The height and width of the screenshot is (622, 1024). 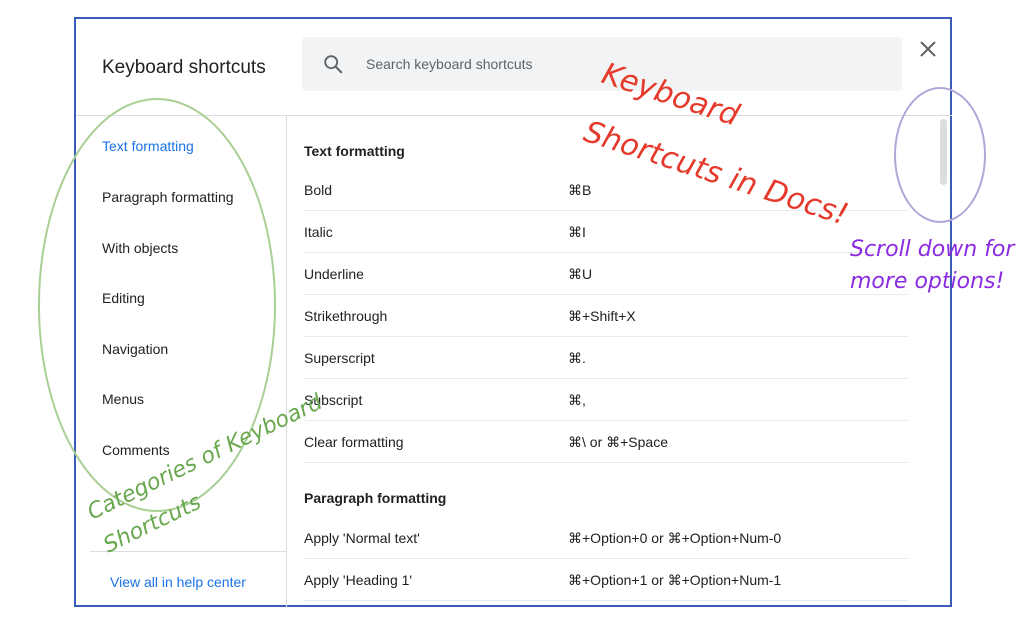 I want to click on search-box, so click(x=602, y=64).